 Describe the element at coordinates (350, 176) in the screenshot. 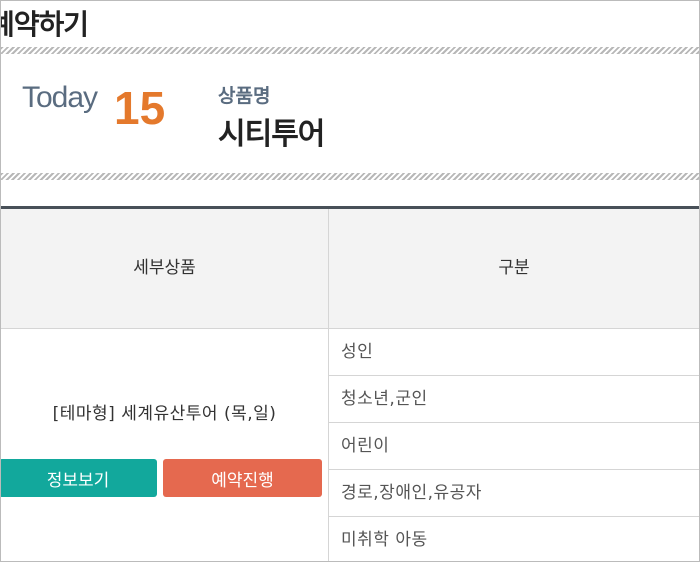

I see `stripe-divider-bottom` at that location.